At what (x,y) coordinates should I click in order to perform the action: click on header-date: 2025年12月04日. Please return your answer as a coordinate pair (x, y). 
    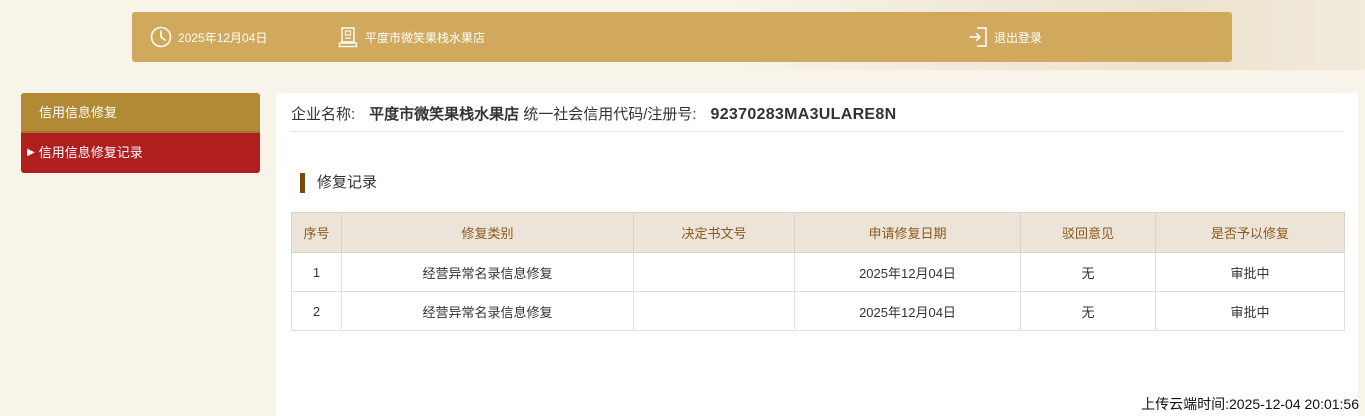
    Looking at the image, I should click on (208, 37).